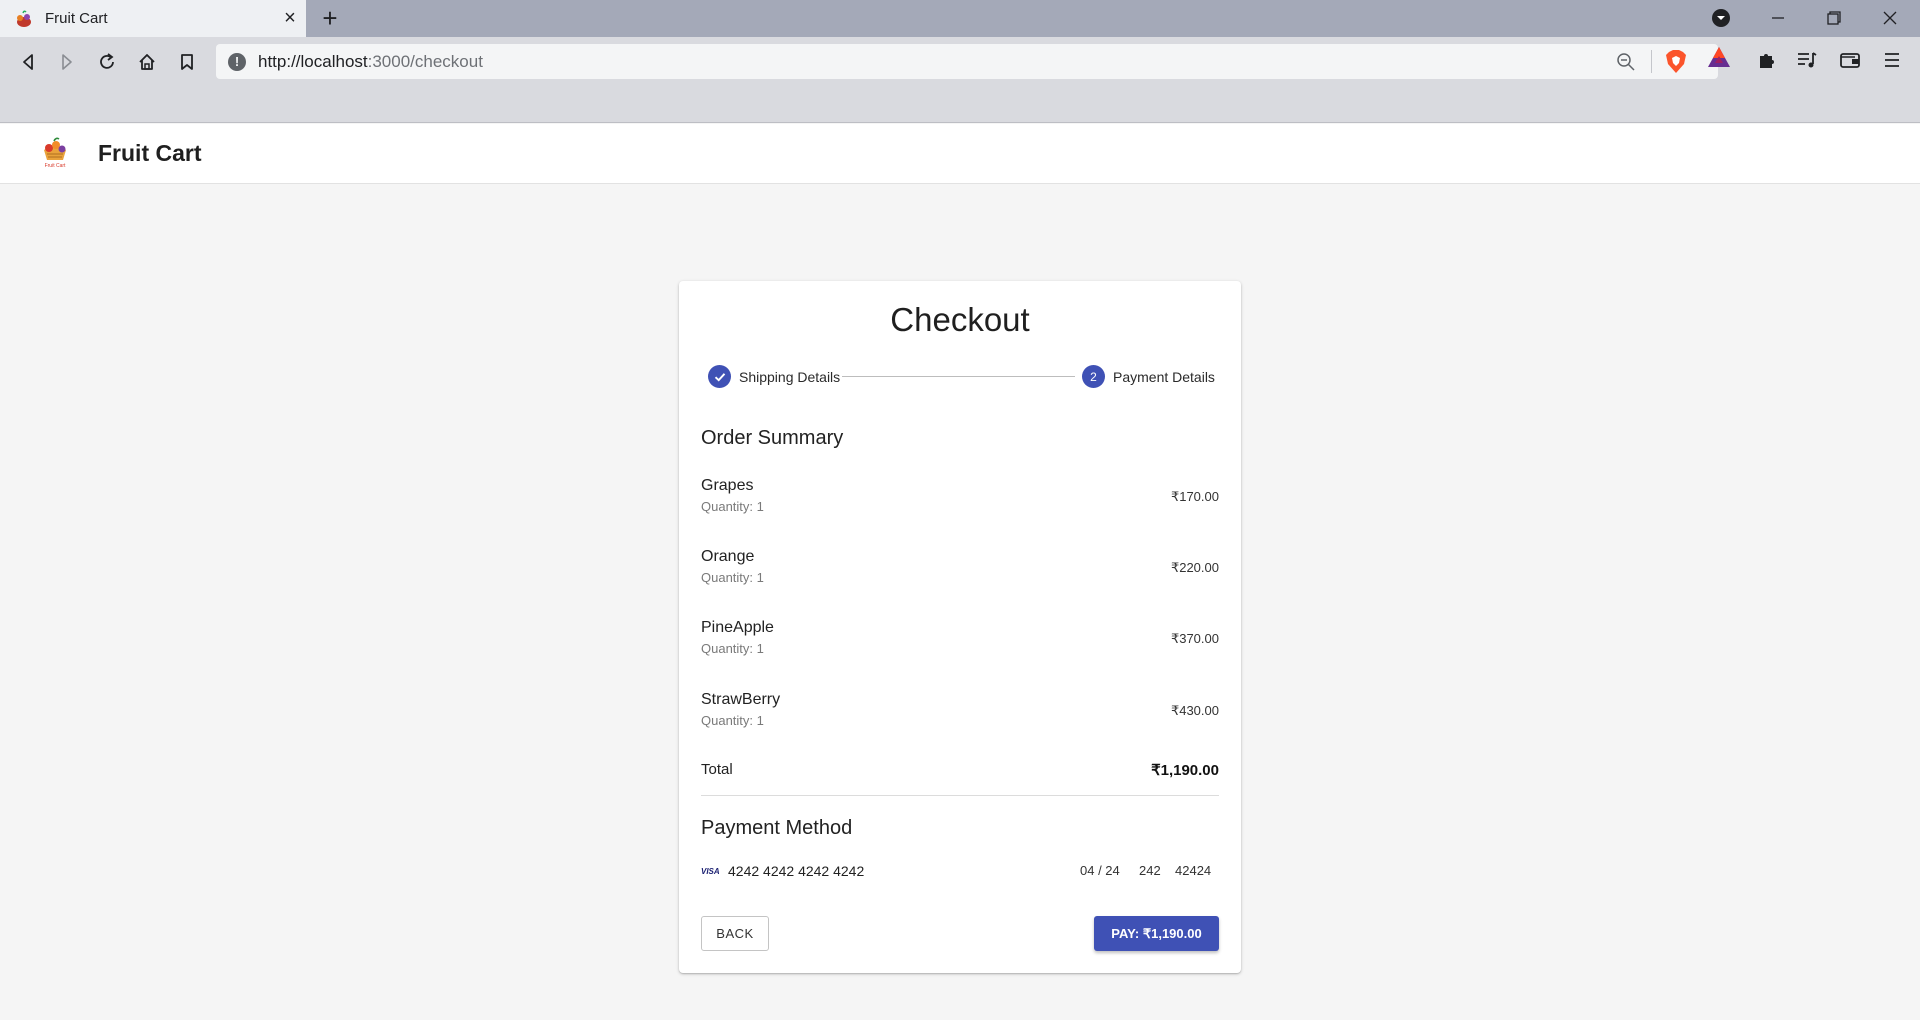 Image resolution: width=1920 pixels, height=1020 pixels. Describe the element at coordinates (960, 570) in the screenshot. I see `list-item: Orange Quantity: 1 ₹220.00` at that location.